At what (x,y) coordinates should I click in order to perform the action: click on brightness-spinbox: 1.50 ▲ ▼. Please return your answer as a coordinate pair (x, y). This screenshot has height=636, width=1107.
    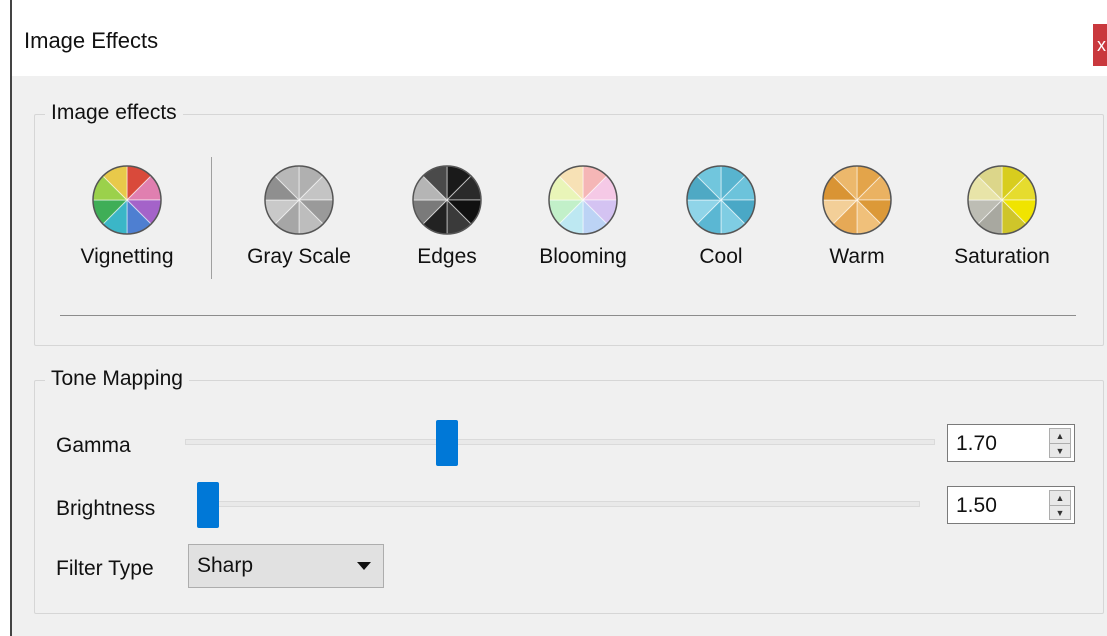
    Looking at the image, I should click on (1011, 505).